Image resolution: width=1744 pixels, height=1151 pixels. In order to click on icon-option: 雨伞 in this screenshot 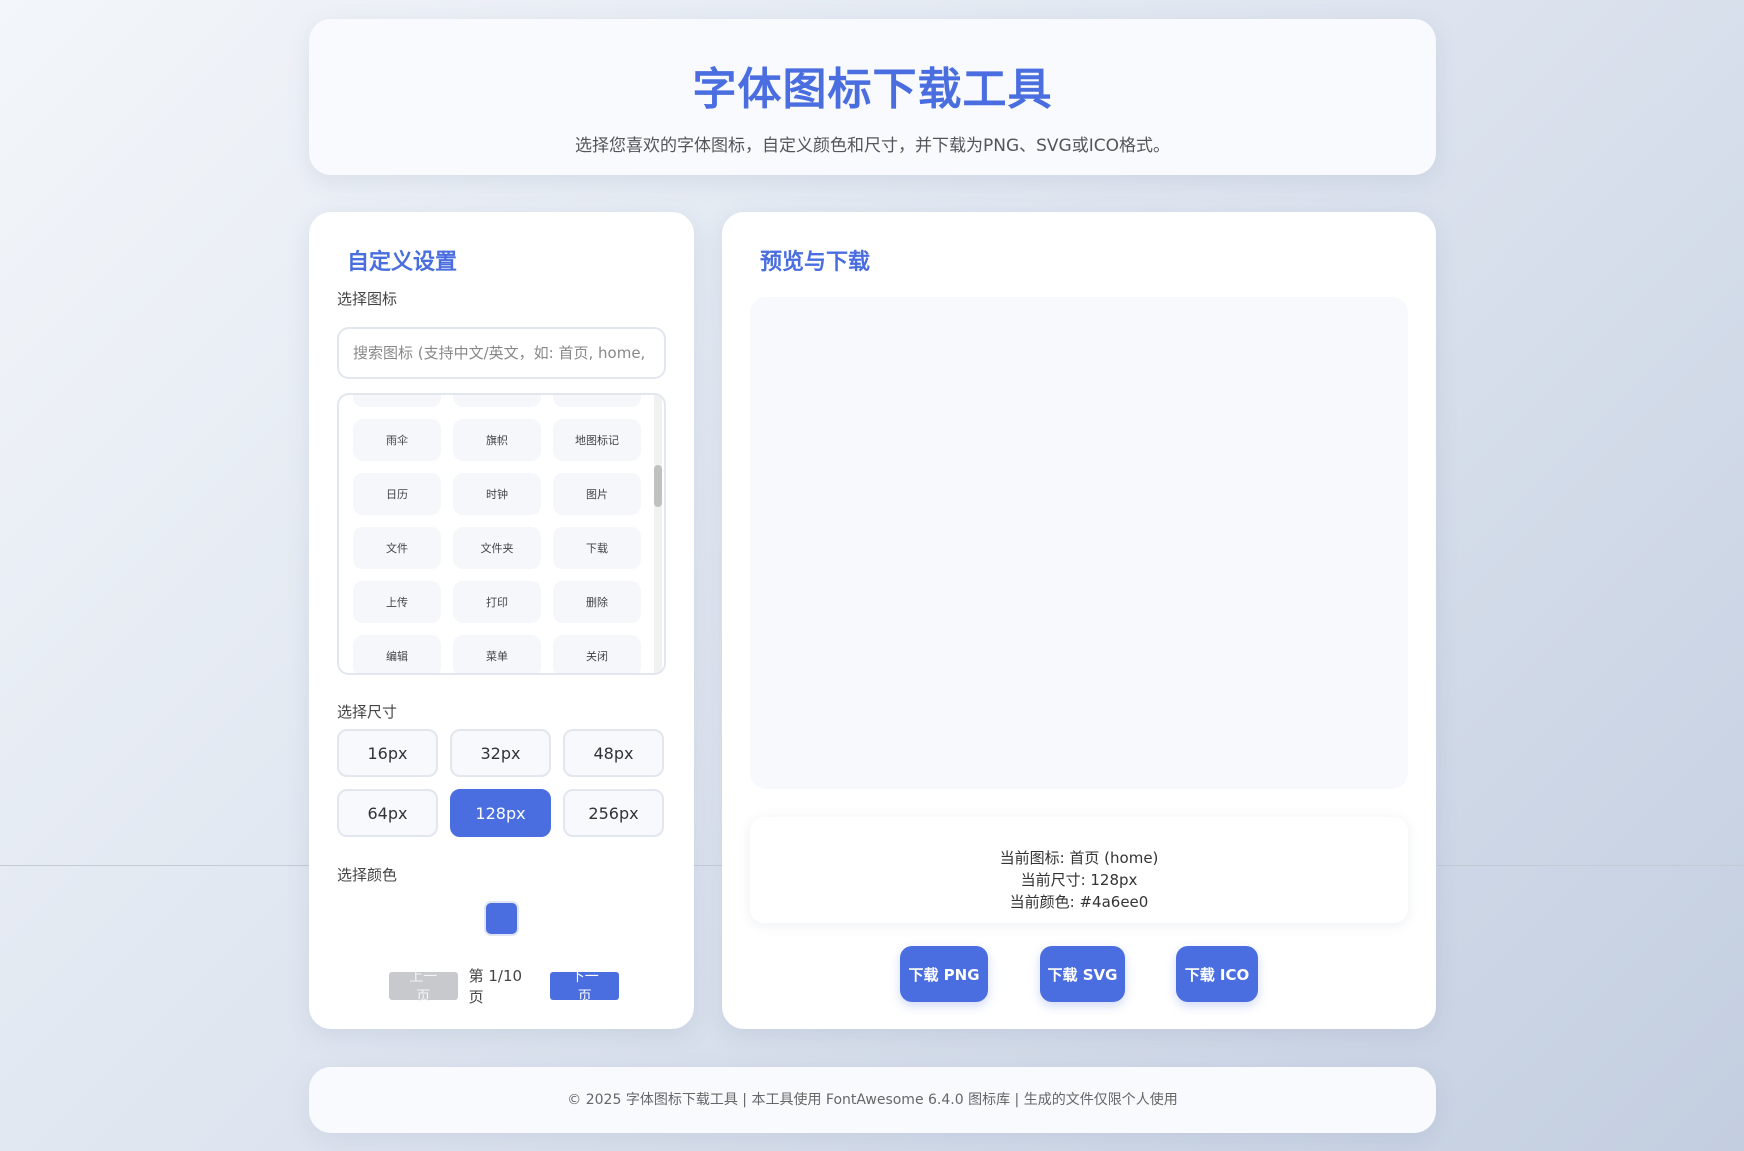, I will do `click(397, 440)`.